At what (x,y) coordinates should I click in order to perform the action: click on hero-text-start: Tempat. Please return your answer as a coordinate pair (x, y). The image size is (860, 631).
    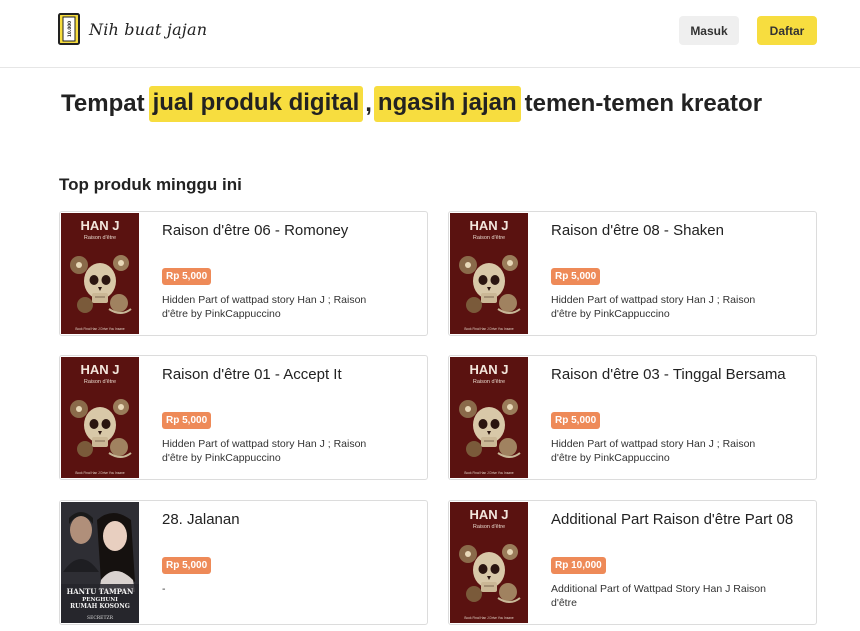
    Looking at the image, I should click on (103, 103).